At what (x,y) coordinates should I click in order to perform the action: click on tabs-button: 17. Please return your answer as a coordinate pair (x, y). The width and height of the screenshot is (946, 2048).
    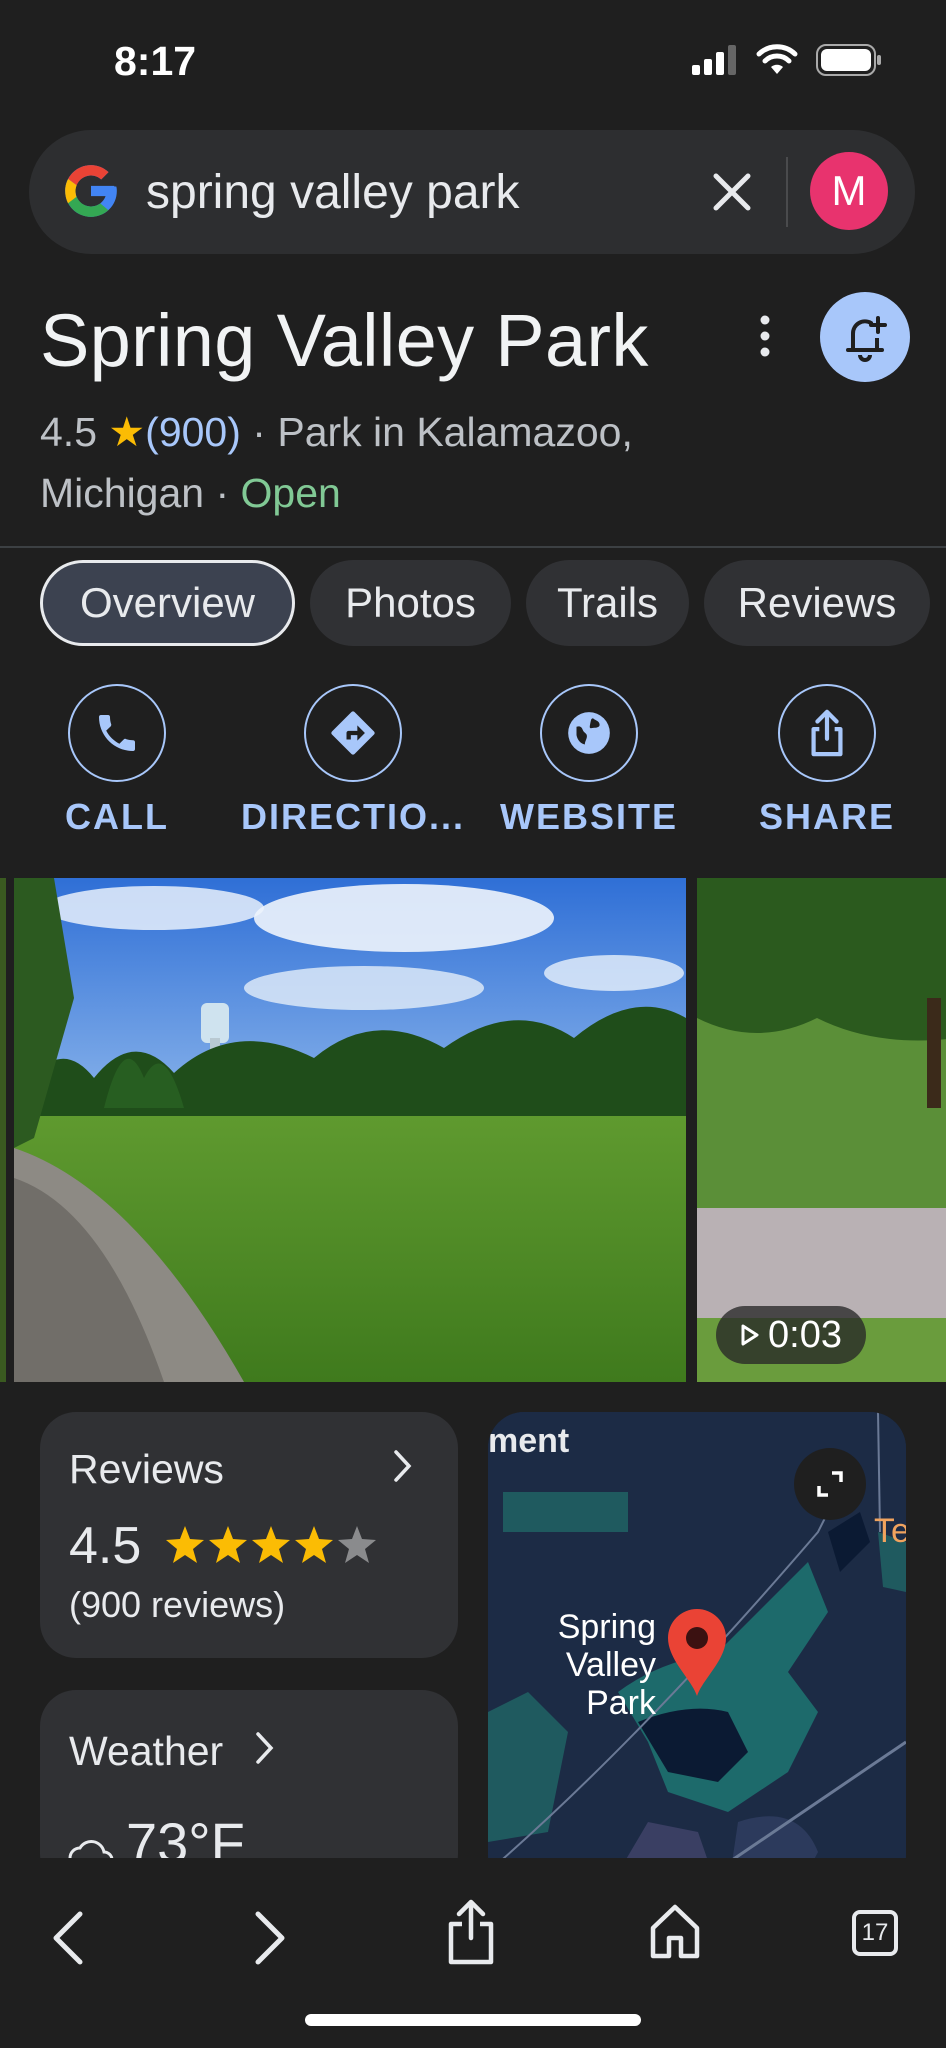
    Looking at the image, I should click on (875, 1933).